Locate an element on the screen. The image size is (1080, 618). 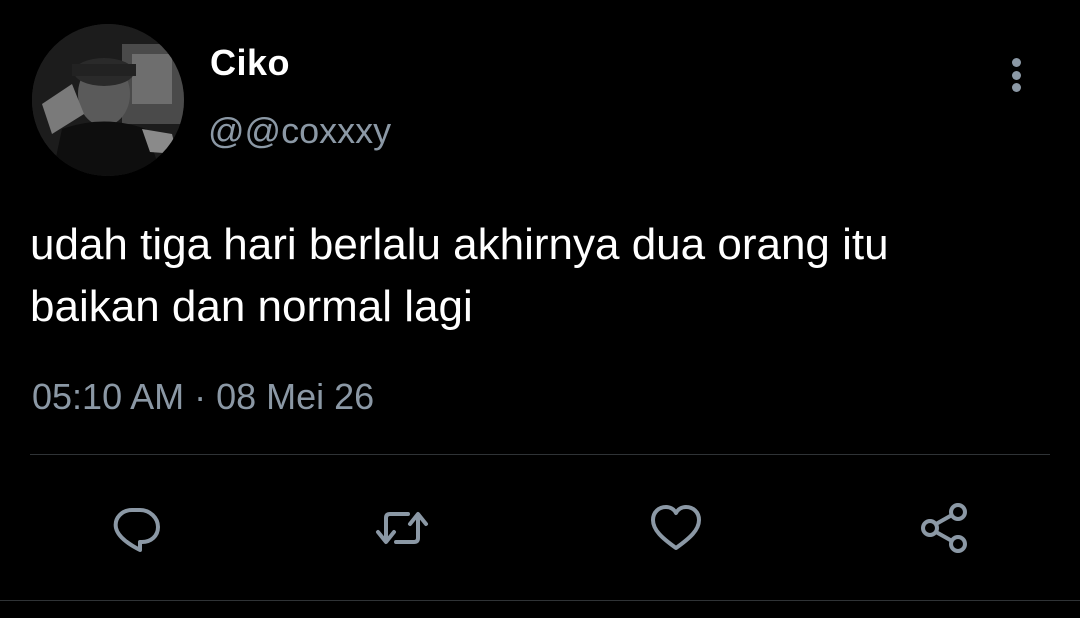
tweet-timestamp: 05:10 AM · 08 Mei 26 is located at coordinates (203, 397).